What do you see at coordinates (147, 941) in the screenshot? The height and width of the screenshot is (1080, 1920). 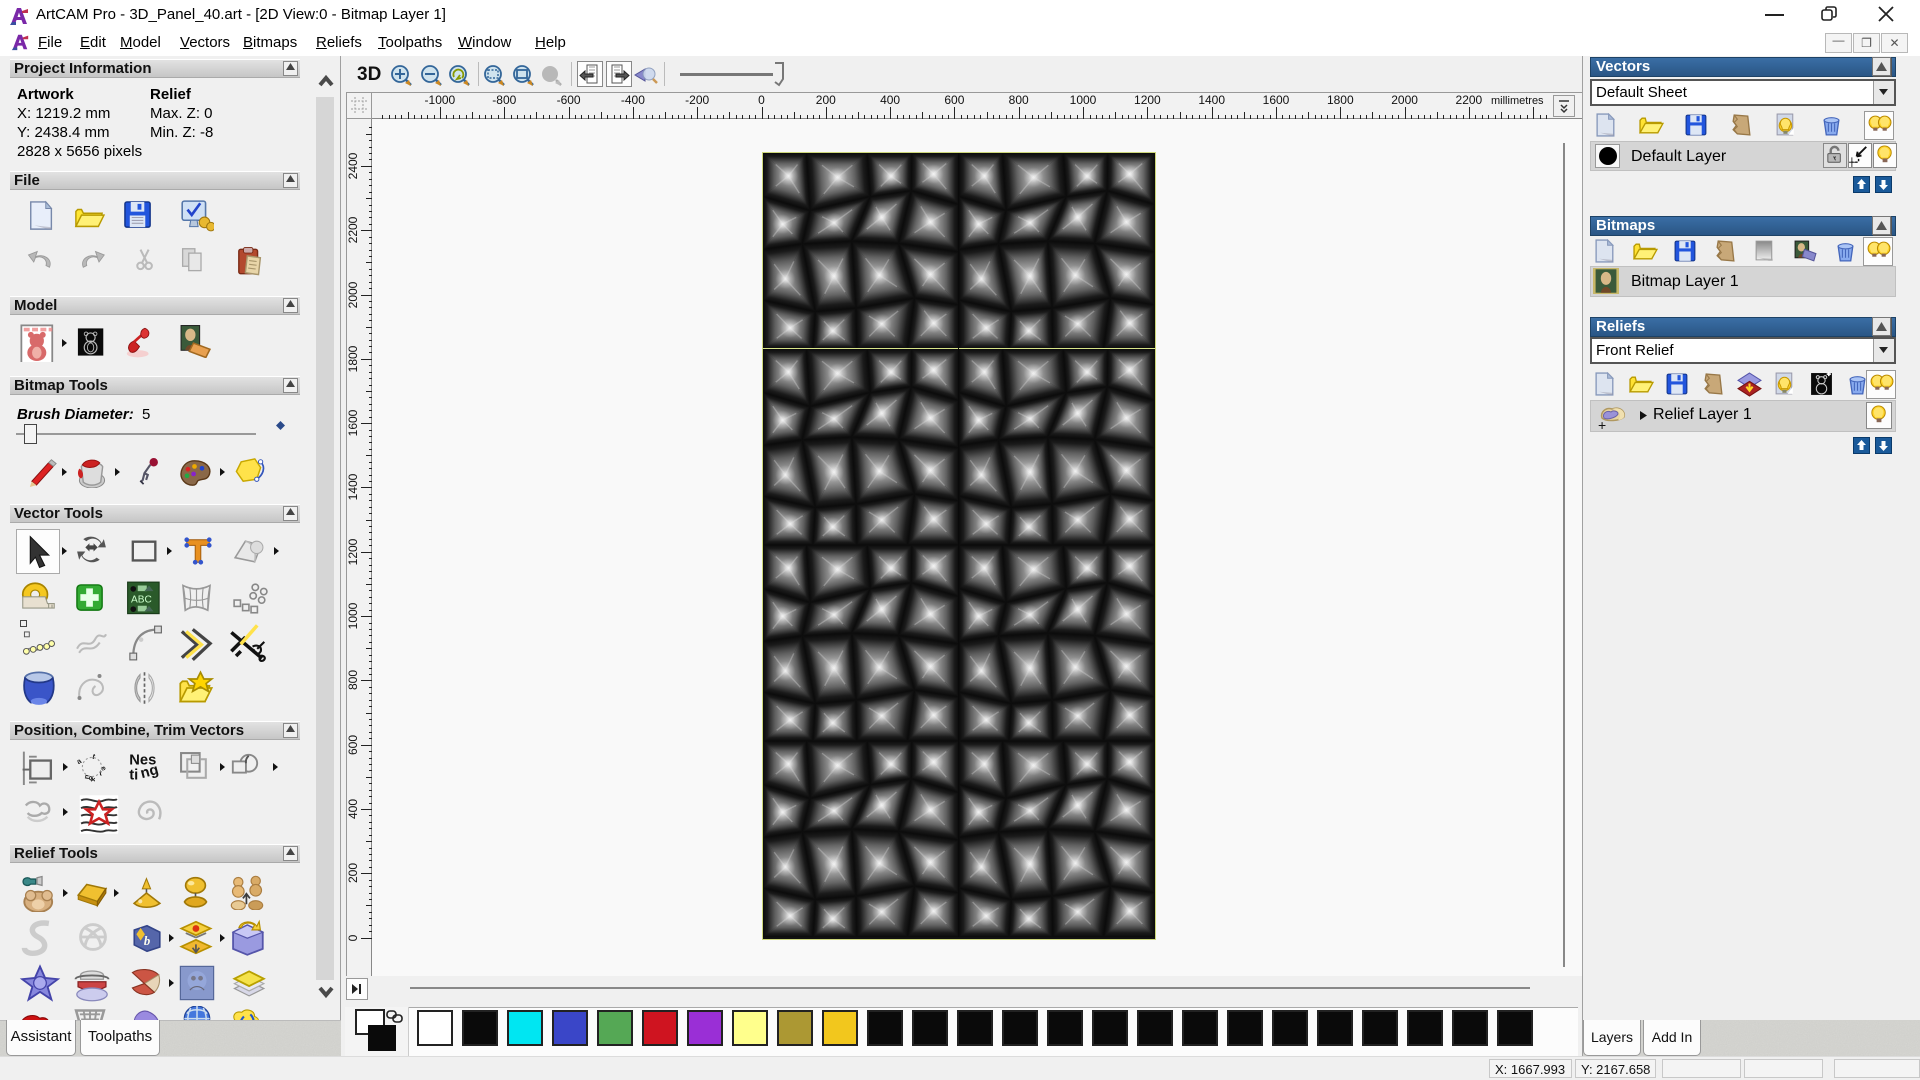 I see `svg-text: b` at bounding box center [147, 941].